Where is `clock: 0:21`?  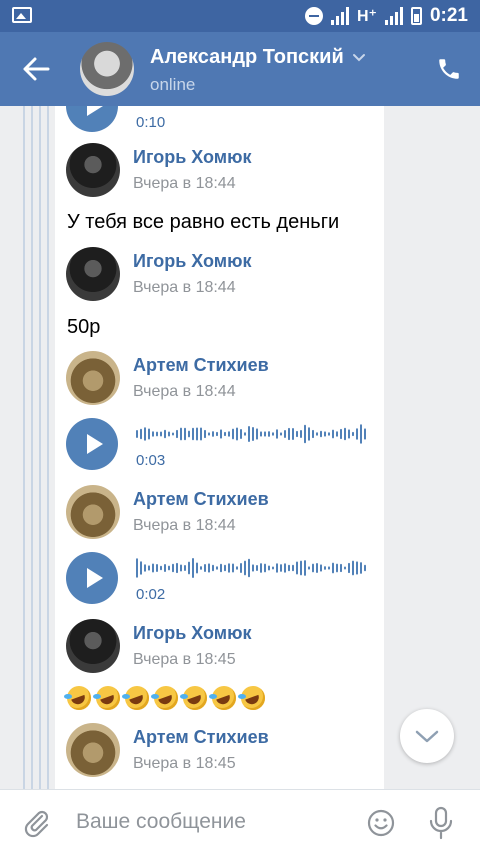
clock: 0:21 is located at coordinates (448, 15).